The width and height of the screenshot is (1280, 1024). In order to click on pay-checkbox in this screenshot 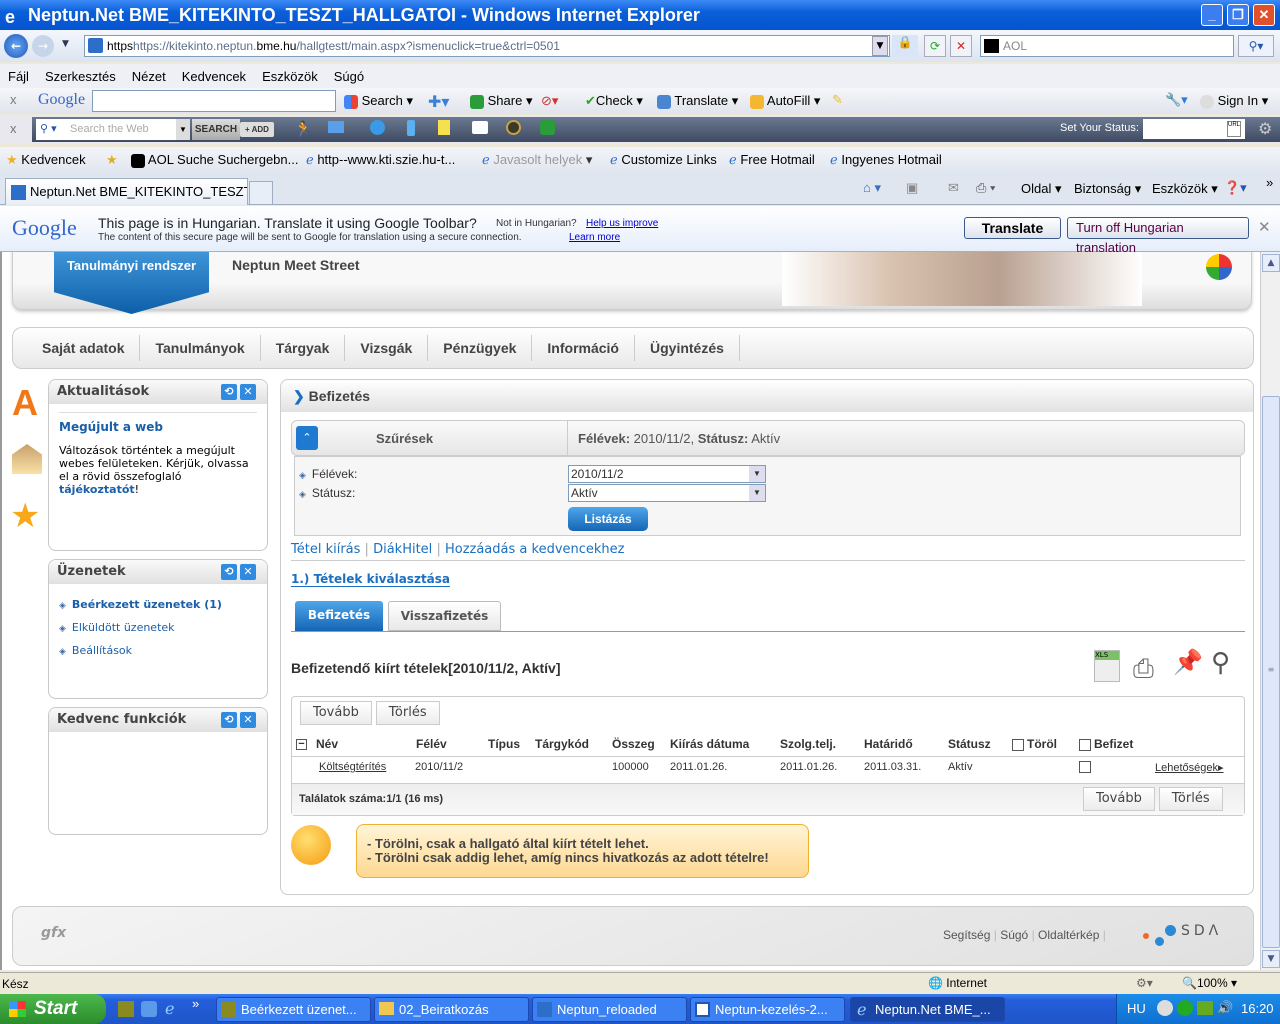, I will do `click(1086, 767)`.